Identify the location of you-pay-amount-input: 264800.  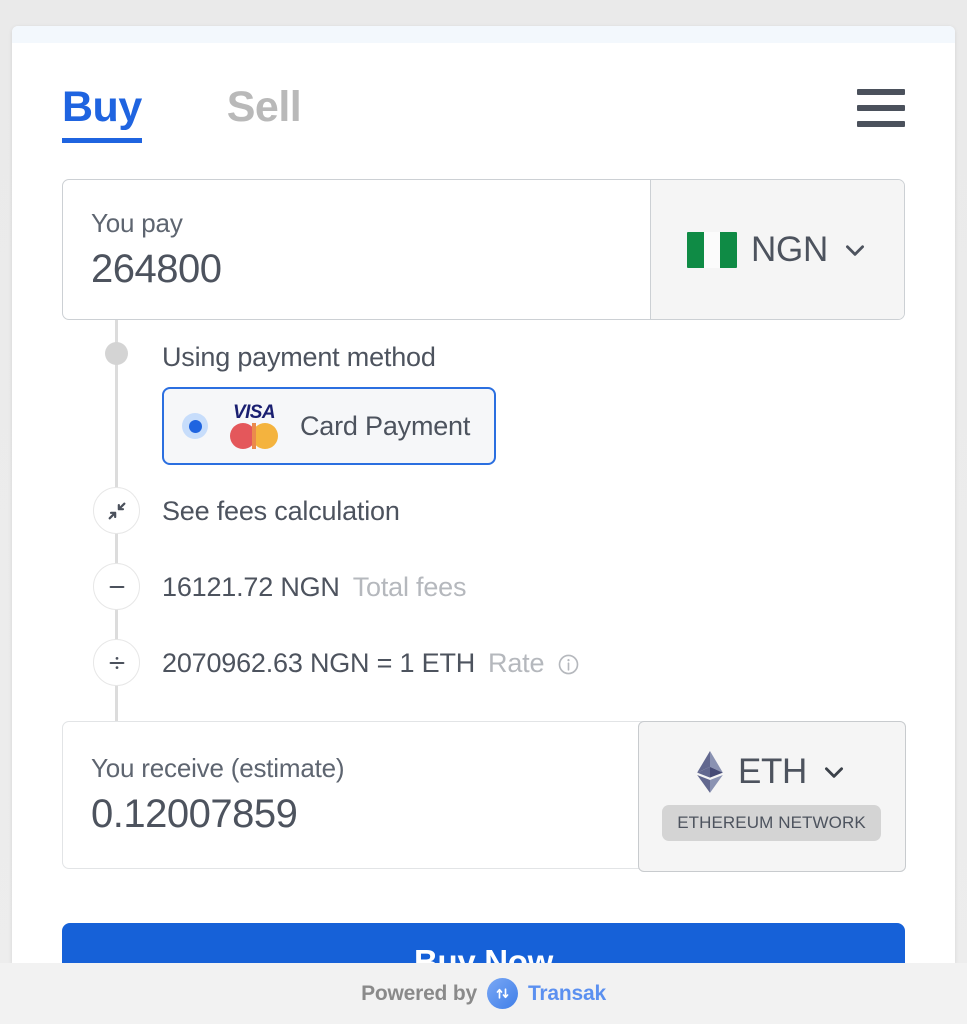
(356, 269).